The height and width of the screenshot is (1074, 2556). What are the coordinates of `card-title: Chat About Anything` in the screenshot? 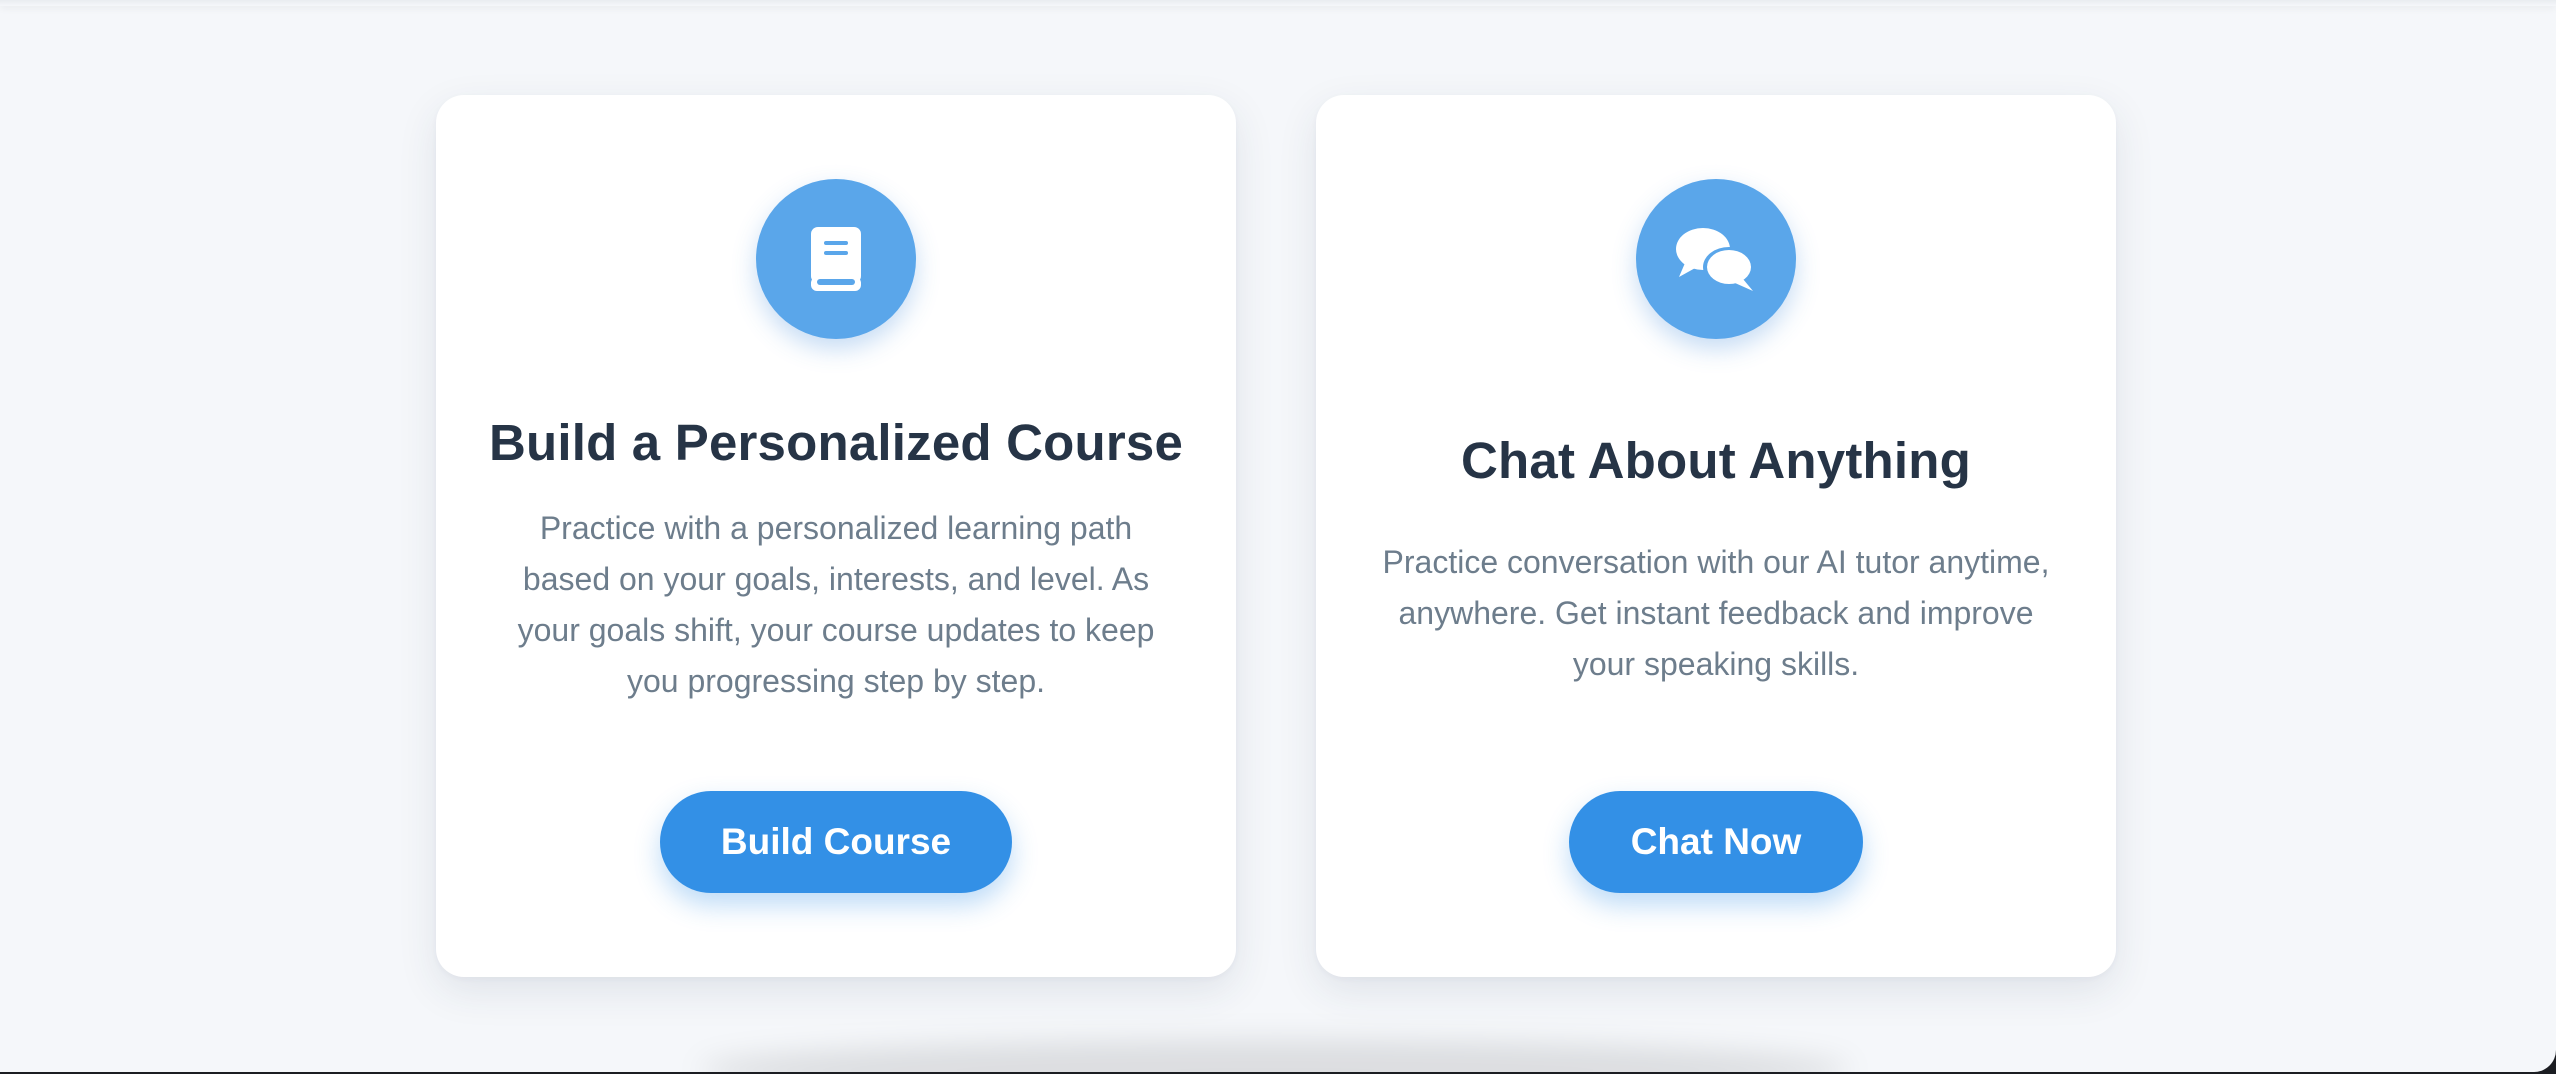 It's located at (1716, 460).